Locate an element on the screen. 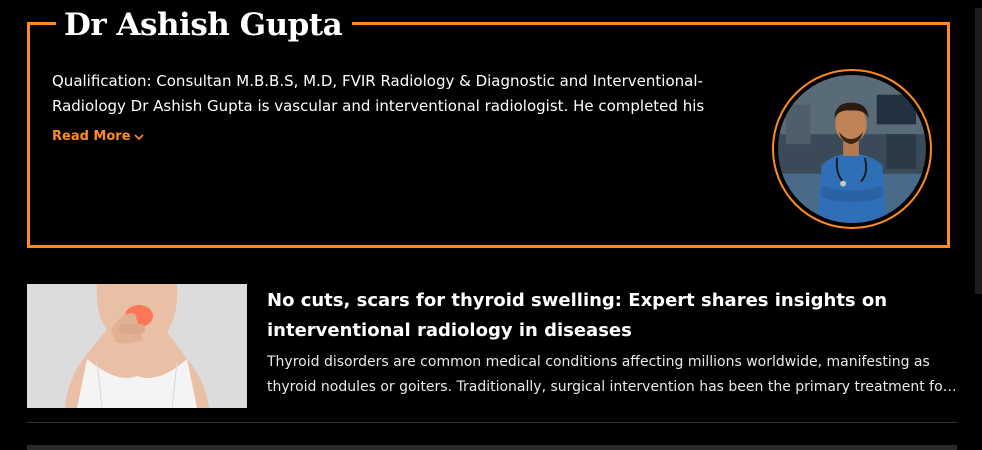  thyroid-neck-photo-icon is located at coordinates (137, 346).